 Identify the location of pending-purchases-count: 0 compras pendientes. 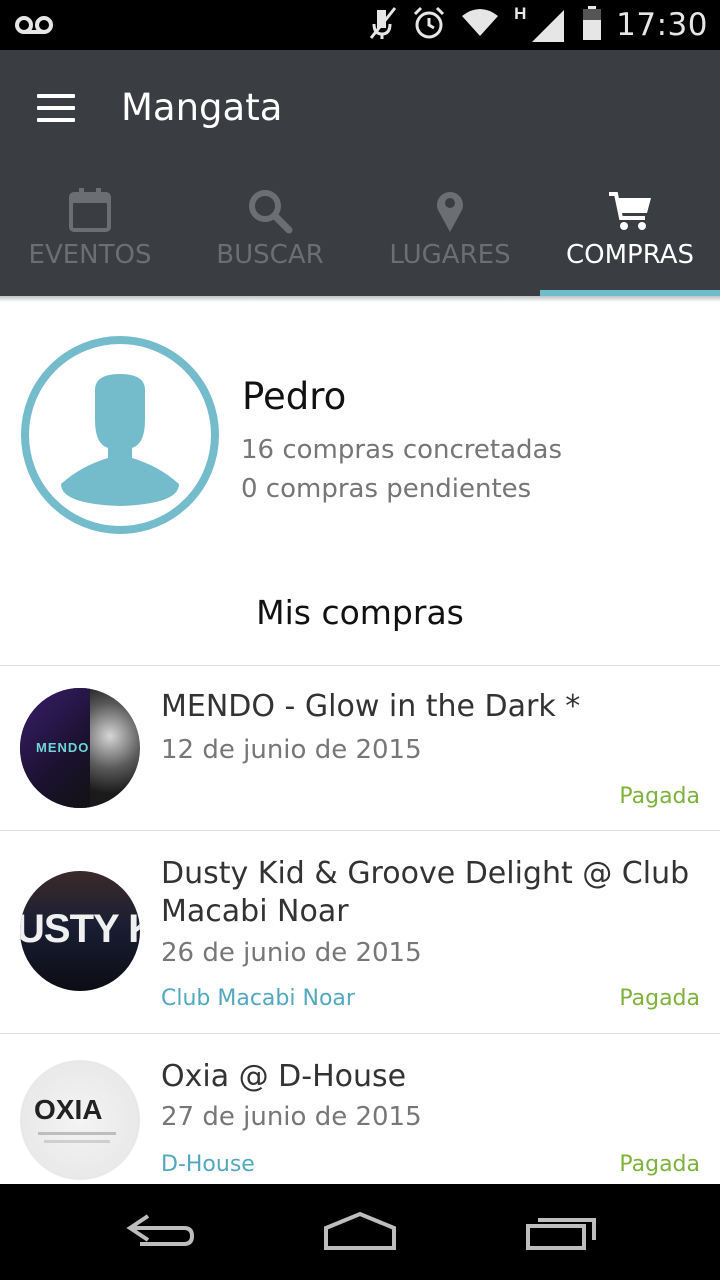
(386, 489).